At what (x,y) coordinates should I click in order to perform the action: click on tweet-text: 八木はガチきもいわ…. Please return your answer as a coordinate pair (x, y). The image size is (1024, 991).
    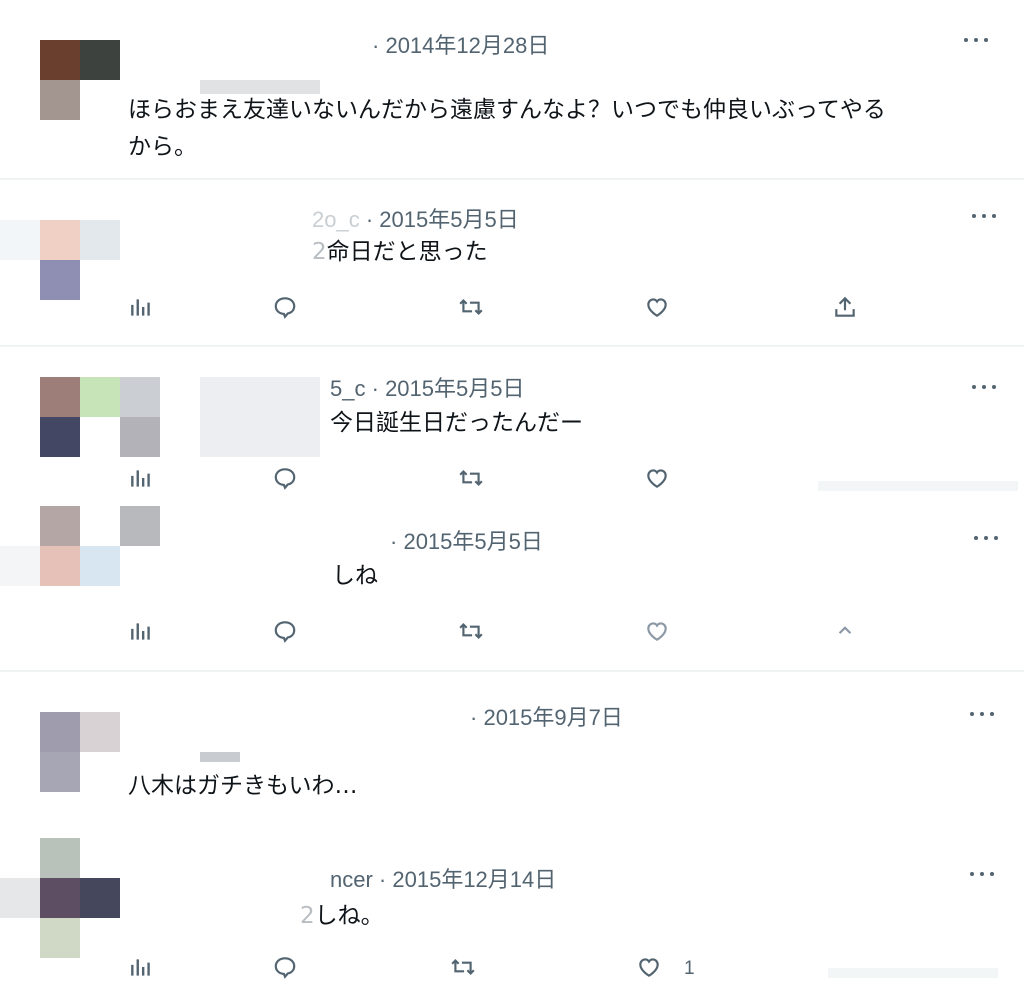
    Looking at the image, I should click on (243, 786).